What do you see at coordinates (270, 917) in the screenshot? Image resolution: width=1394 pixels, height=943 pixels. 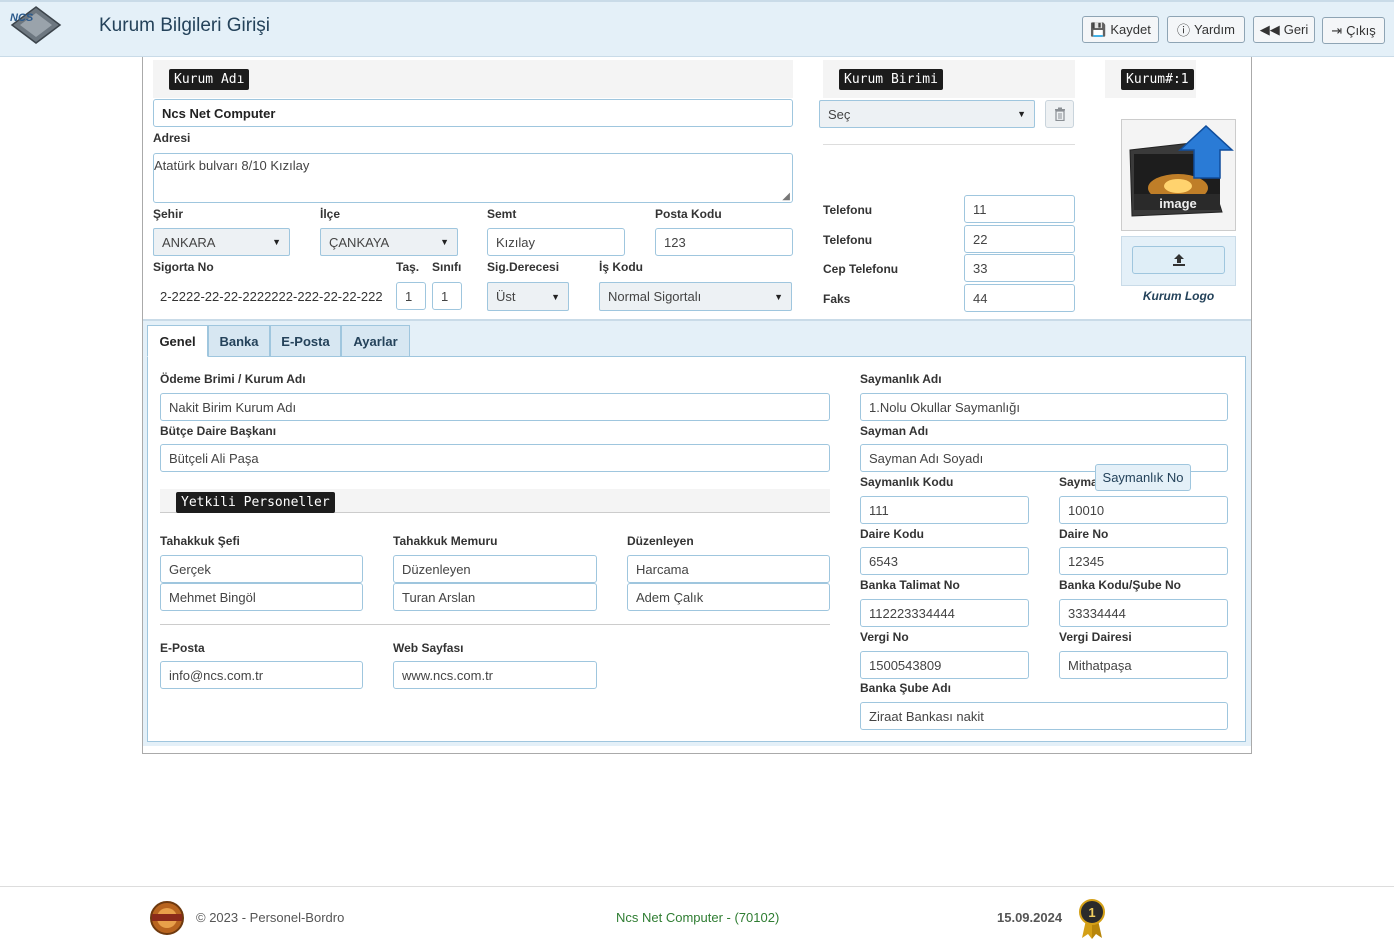 I see `footer-copyright: © 2023 - Personel-Bordro` at bounding box center [270, 917].